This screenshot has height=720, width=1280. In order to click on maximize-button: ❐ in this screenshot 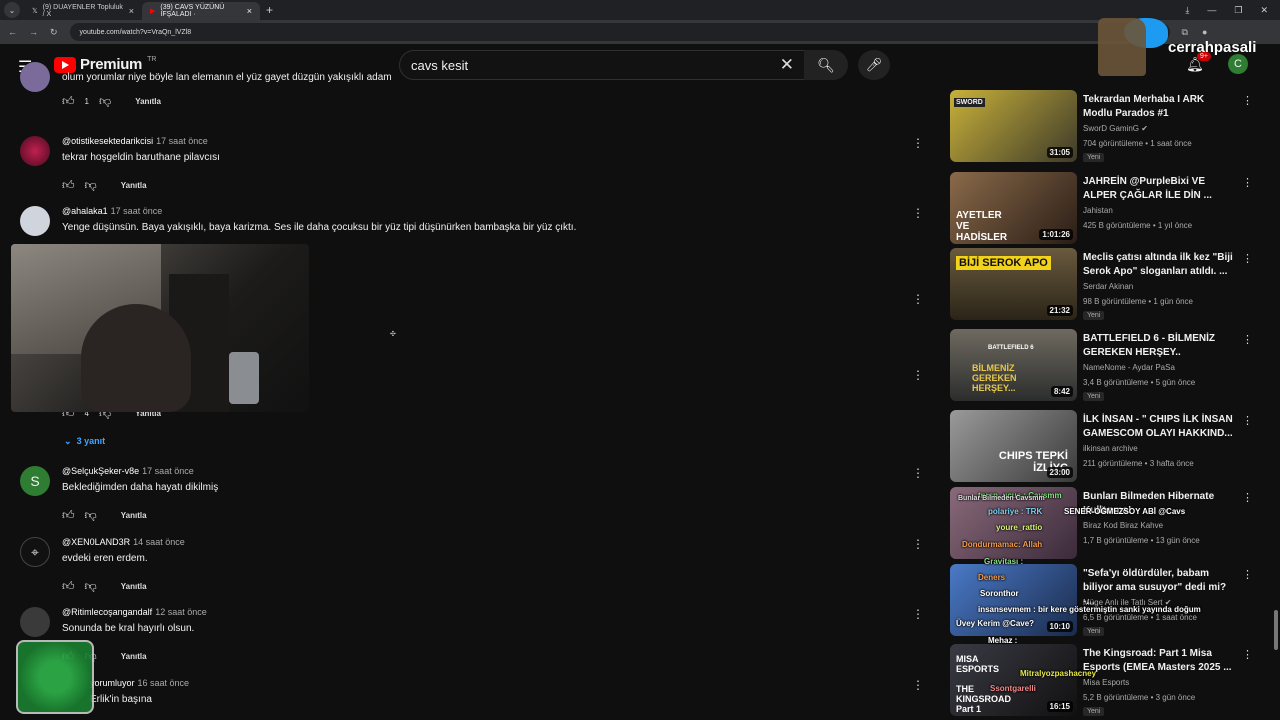, I will do `click(1238, 10)`.